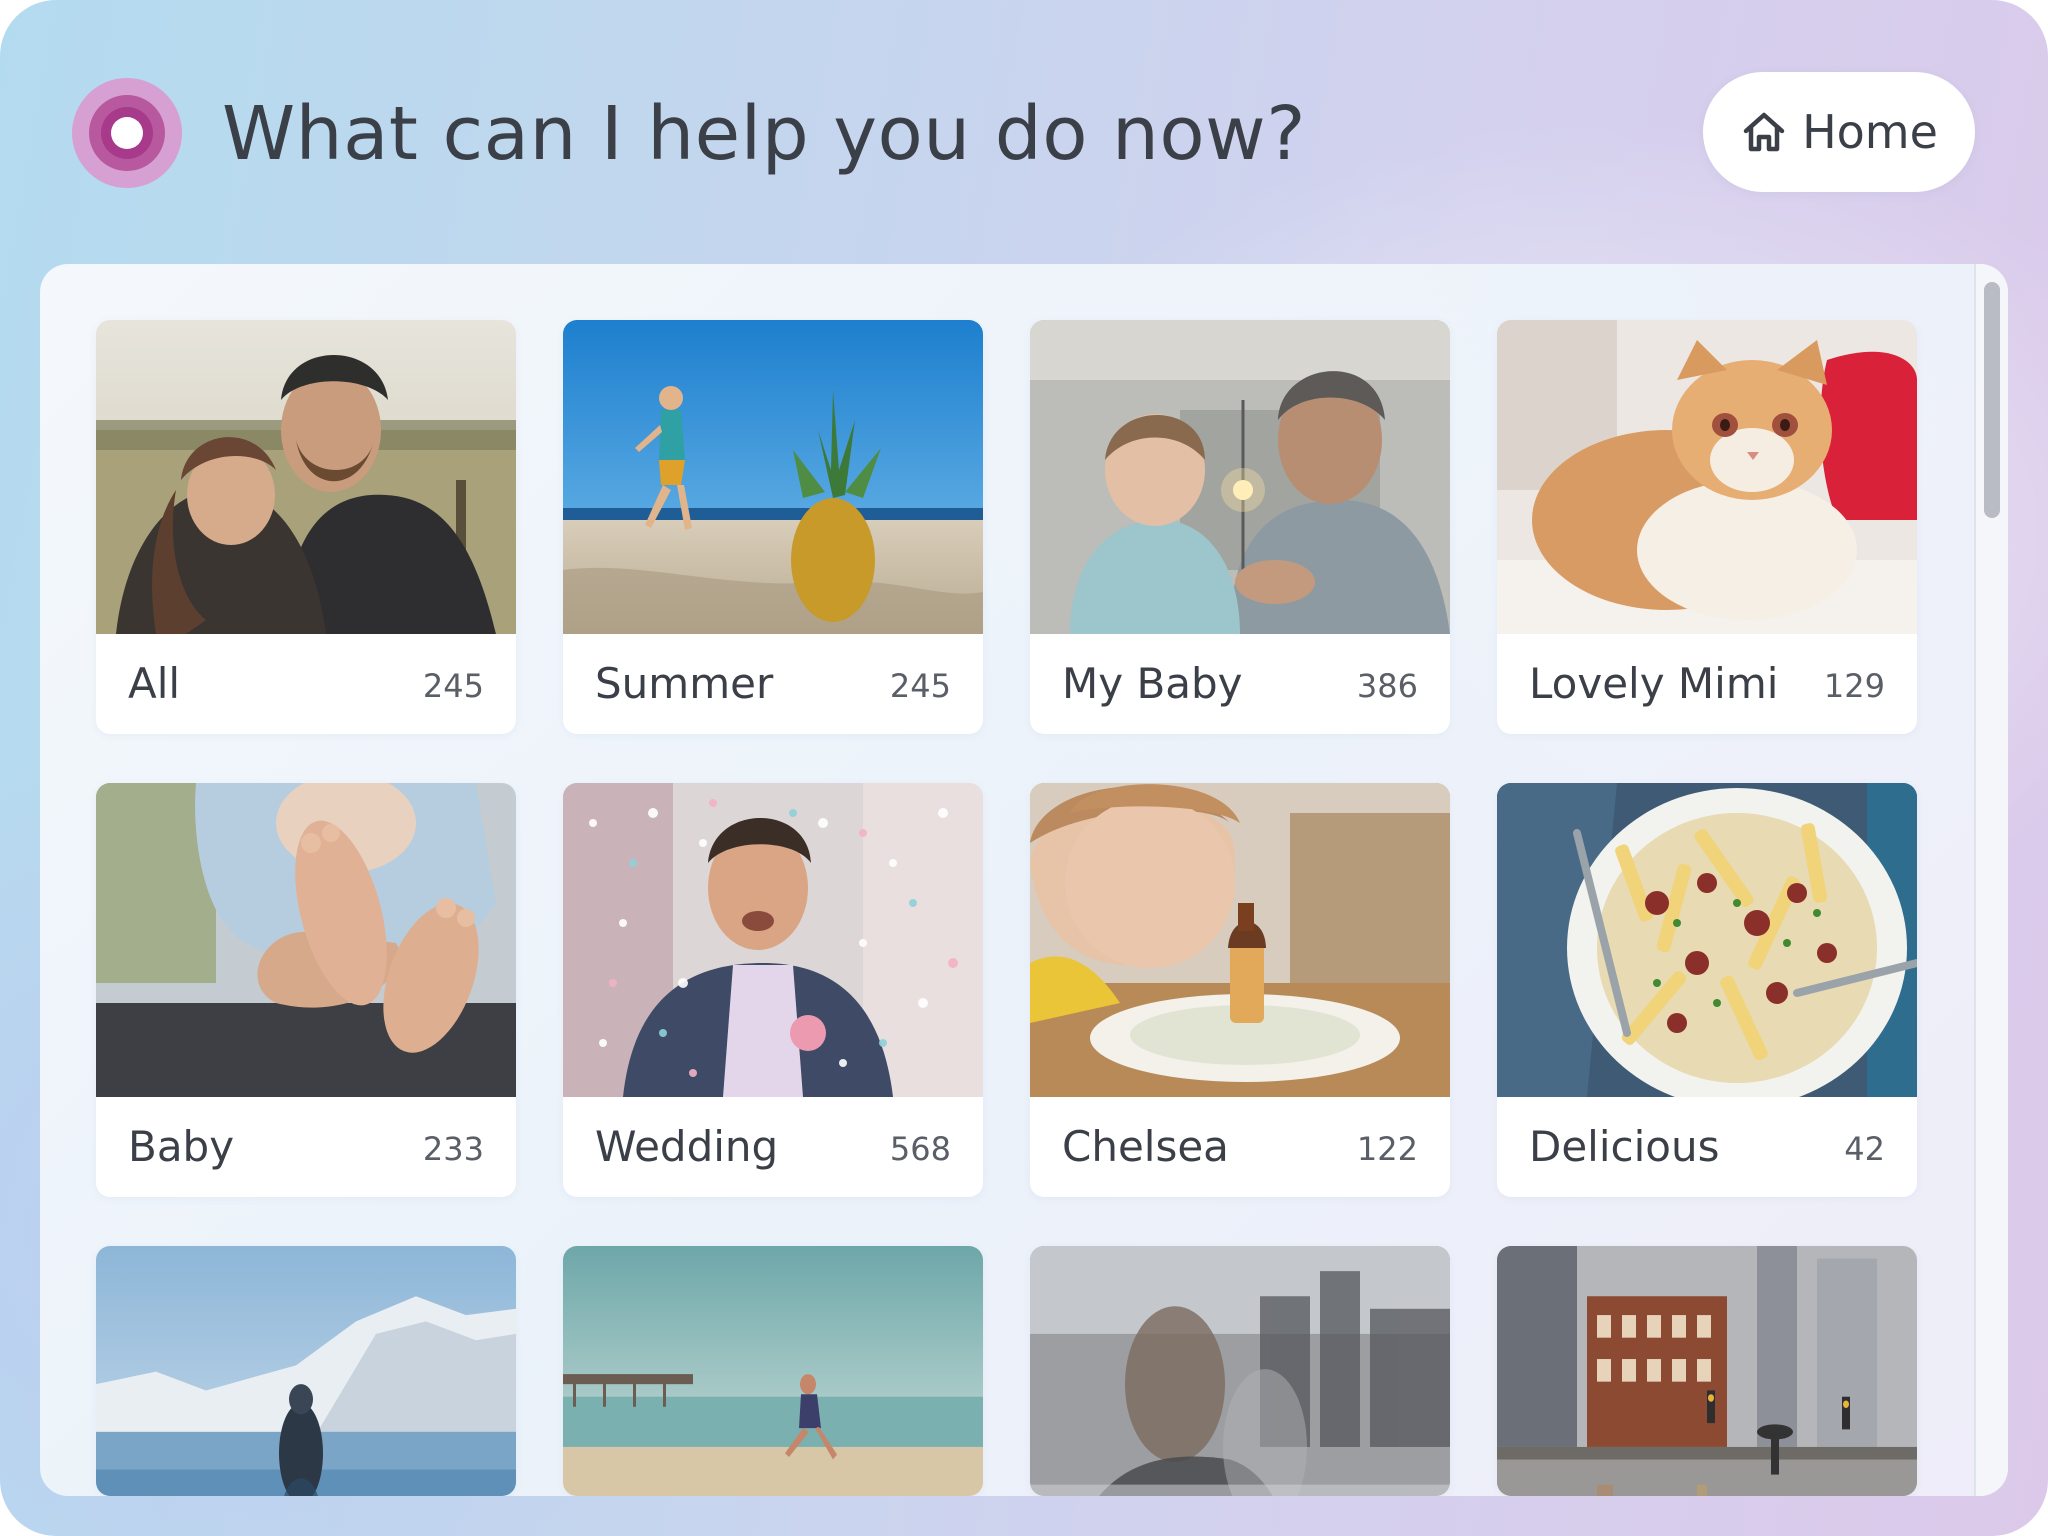 The width and height of the screenshot is (2048, 1536). I want to click on home-icon, so click(1764, 132).